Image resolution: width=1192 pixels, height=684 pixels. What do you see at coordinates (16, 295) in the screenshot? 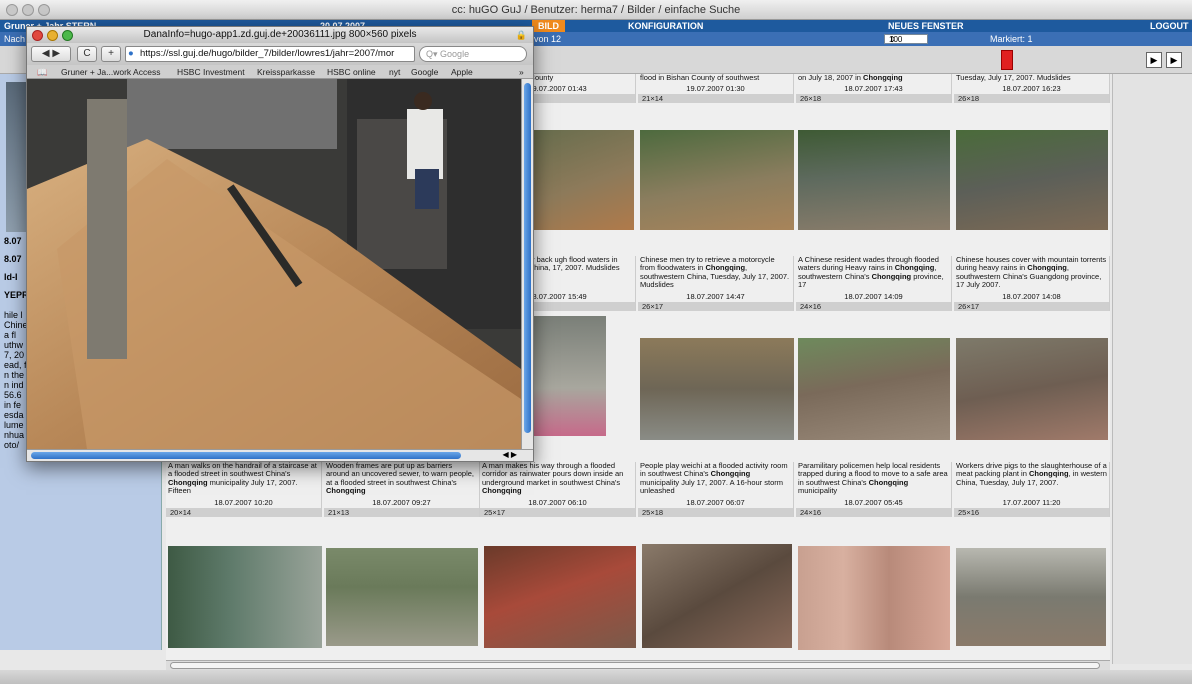
I see `sidebar-line: YEPR` at bounding box center [16, 295].